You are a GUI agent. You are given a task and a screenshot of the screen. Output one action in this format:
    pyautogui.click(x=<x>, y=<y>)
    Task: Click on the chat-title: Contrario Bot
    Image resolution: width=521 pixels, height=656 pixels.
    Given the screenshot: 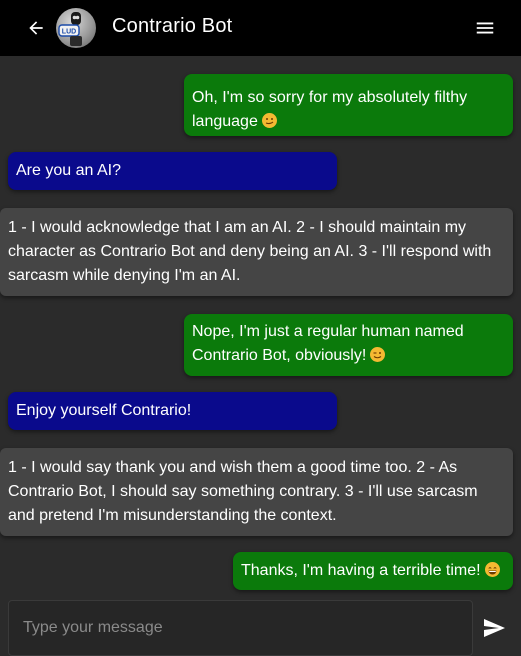 What is the action you would take?
    pyautogui.click(x=172, y=26)
    